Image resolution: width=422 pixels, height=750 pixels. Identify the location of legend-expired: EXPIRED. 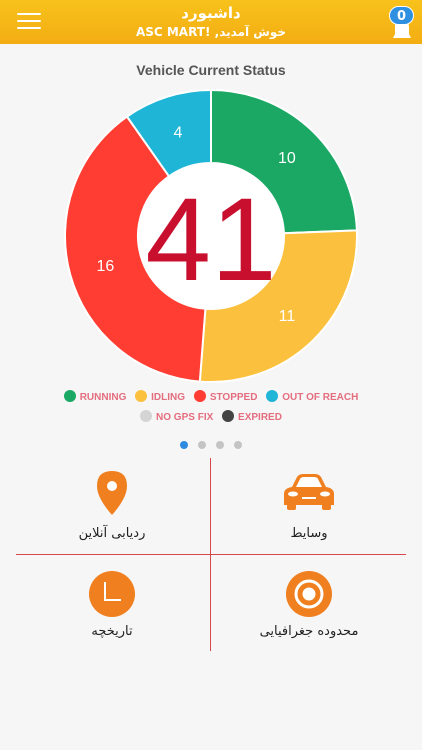
(252, 416).